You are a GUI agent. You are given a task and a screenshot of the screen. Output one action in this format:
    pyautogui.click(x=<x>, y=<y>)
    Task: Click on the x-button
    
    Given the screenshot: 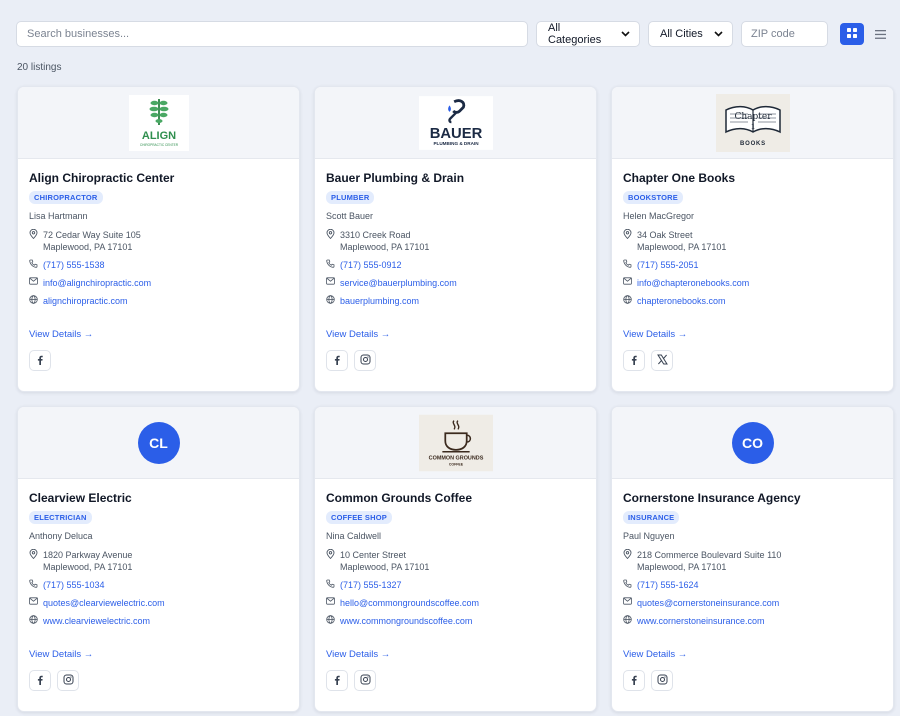 What is the action you would take?
    pyautogui.click(x=662, y=360)
    